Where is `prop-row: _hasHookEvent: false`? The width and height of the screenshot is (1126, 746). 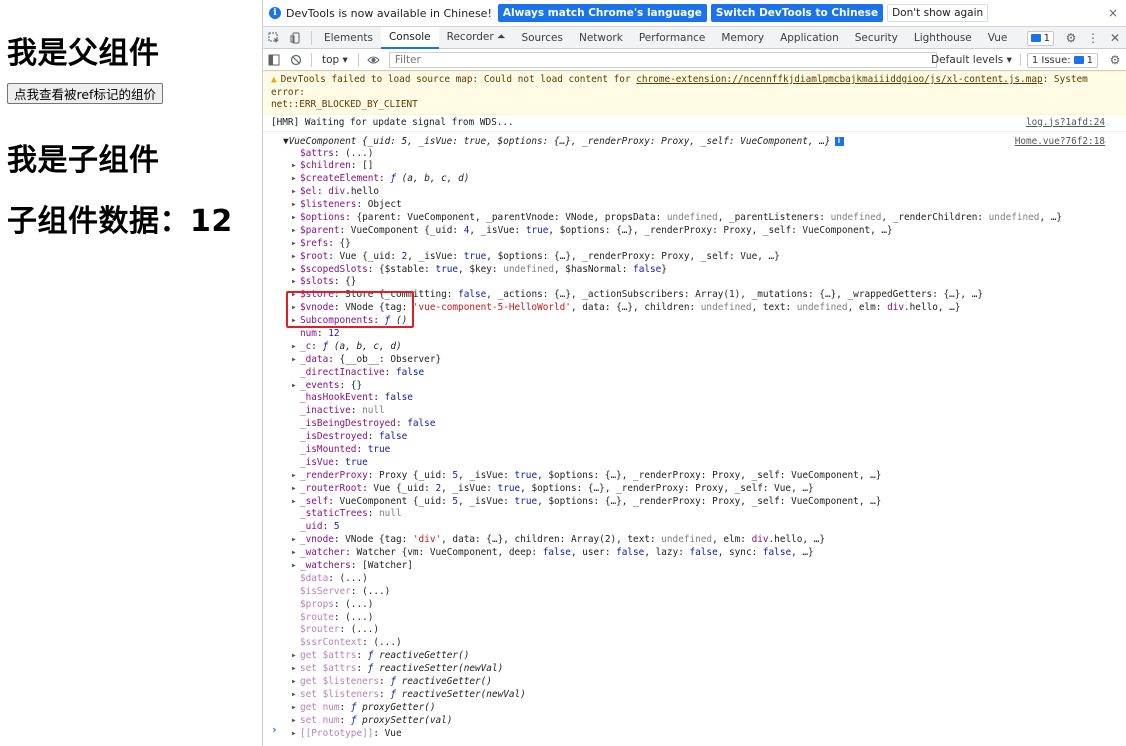
prop-row: _hasHookEvent: false is located at coordinates (694, 398).